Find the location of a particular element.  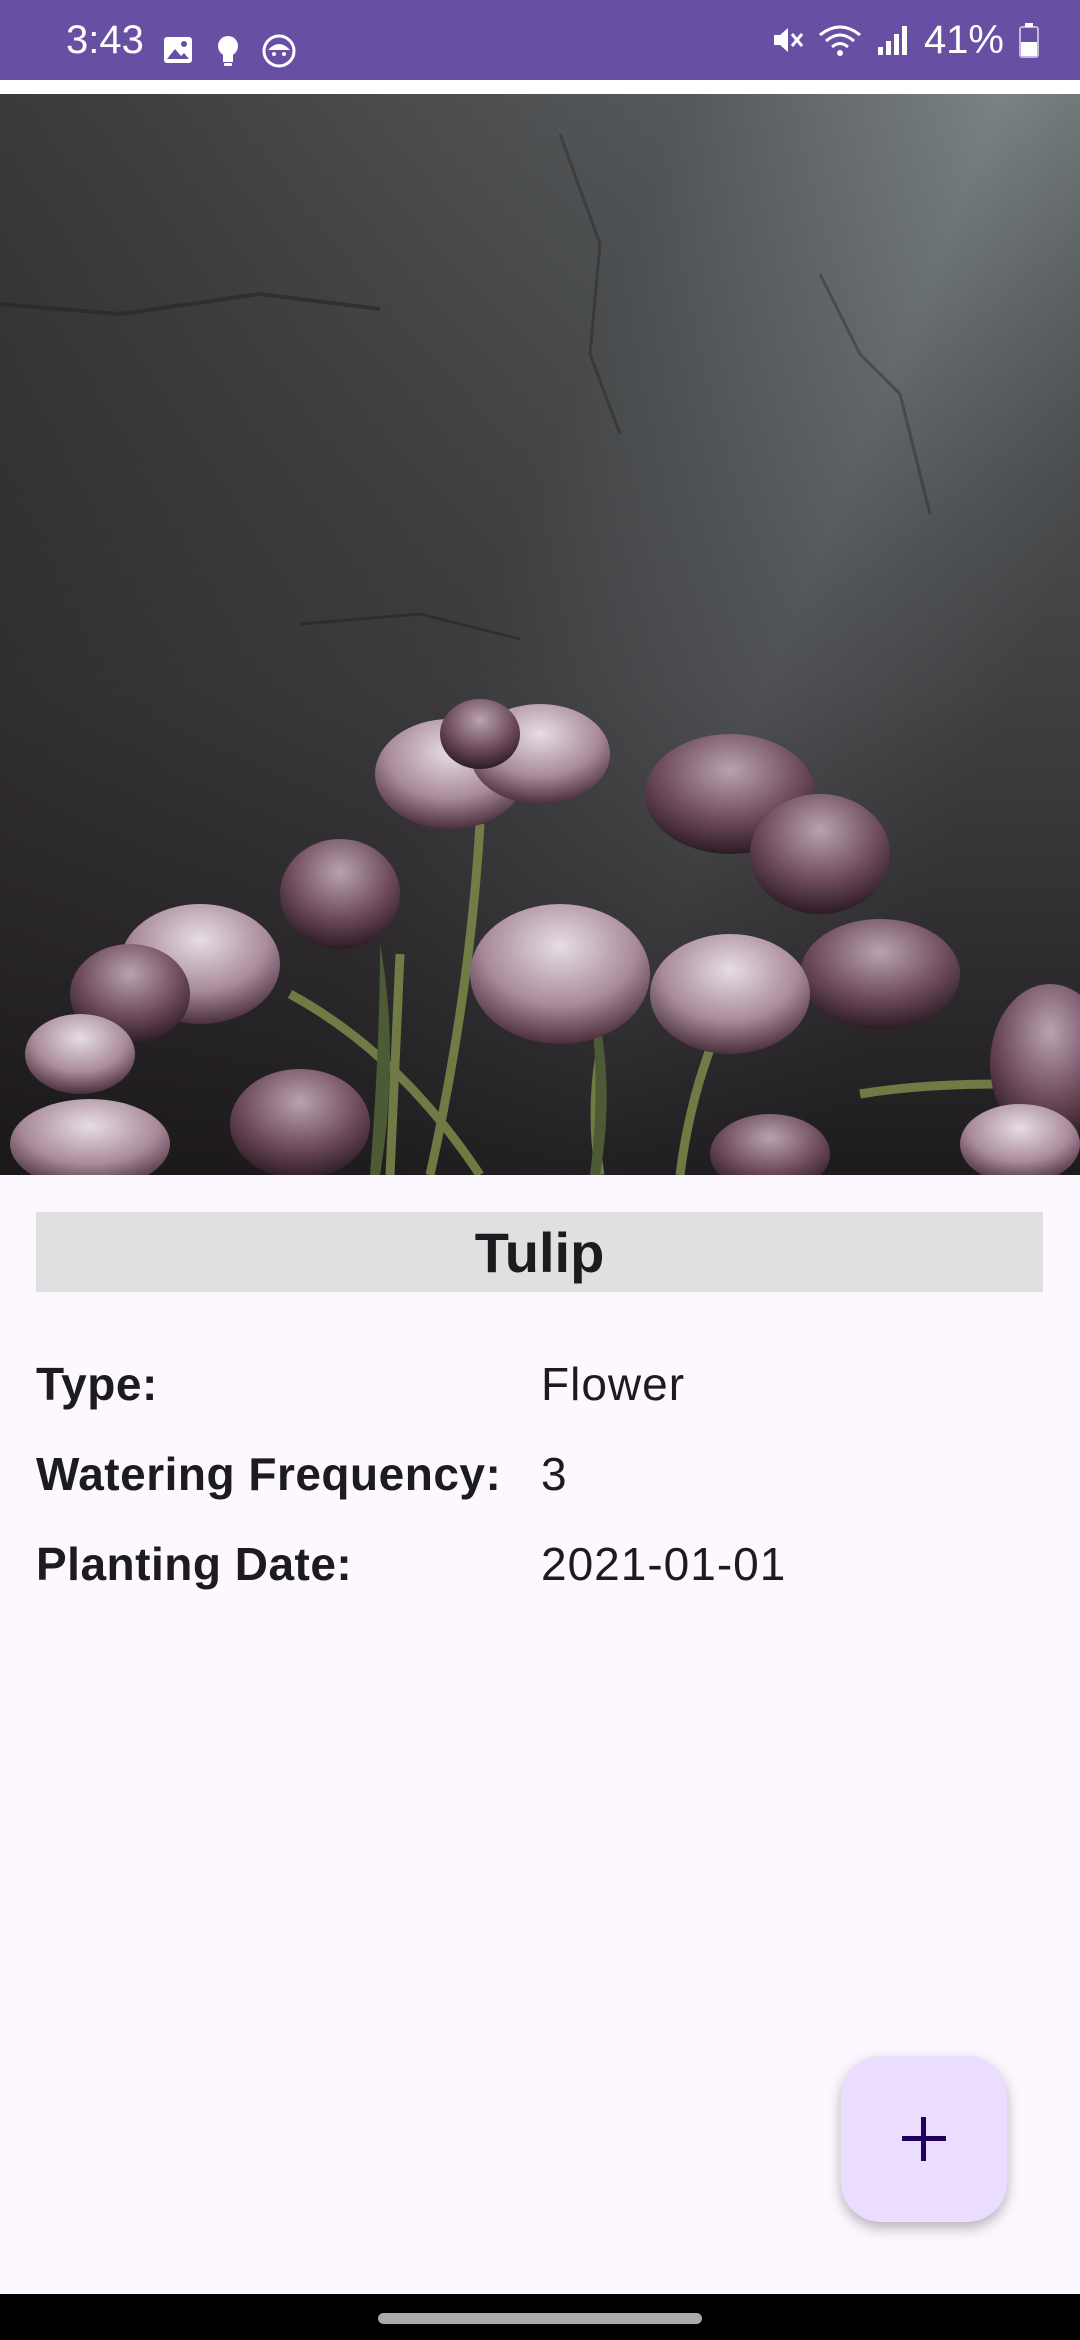

status-time: 3:43 is located at coordinates (105, 40).